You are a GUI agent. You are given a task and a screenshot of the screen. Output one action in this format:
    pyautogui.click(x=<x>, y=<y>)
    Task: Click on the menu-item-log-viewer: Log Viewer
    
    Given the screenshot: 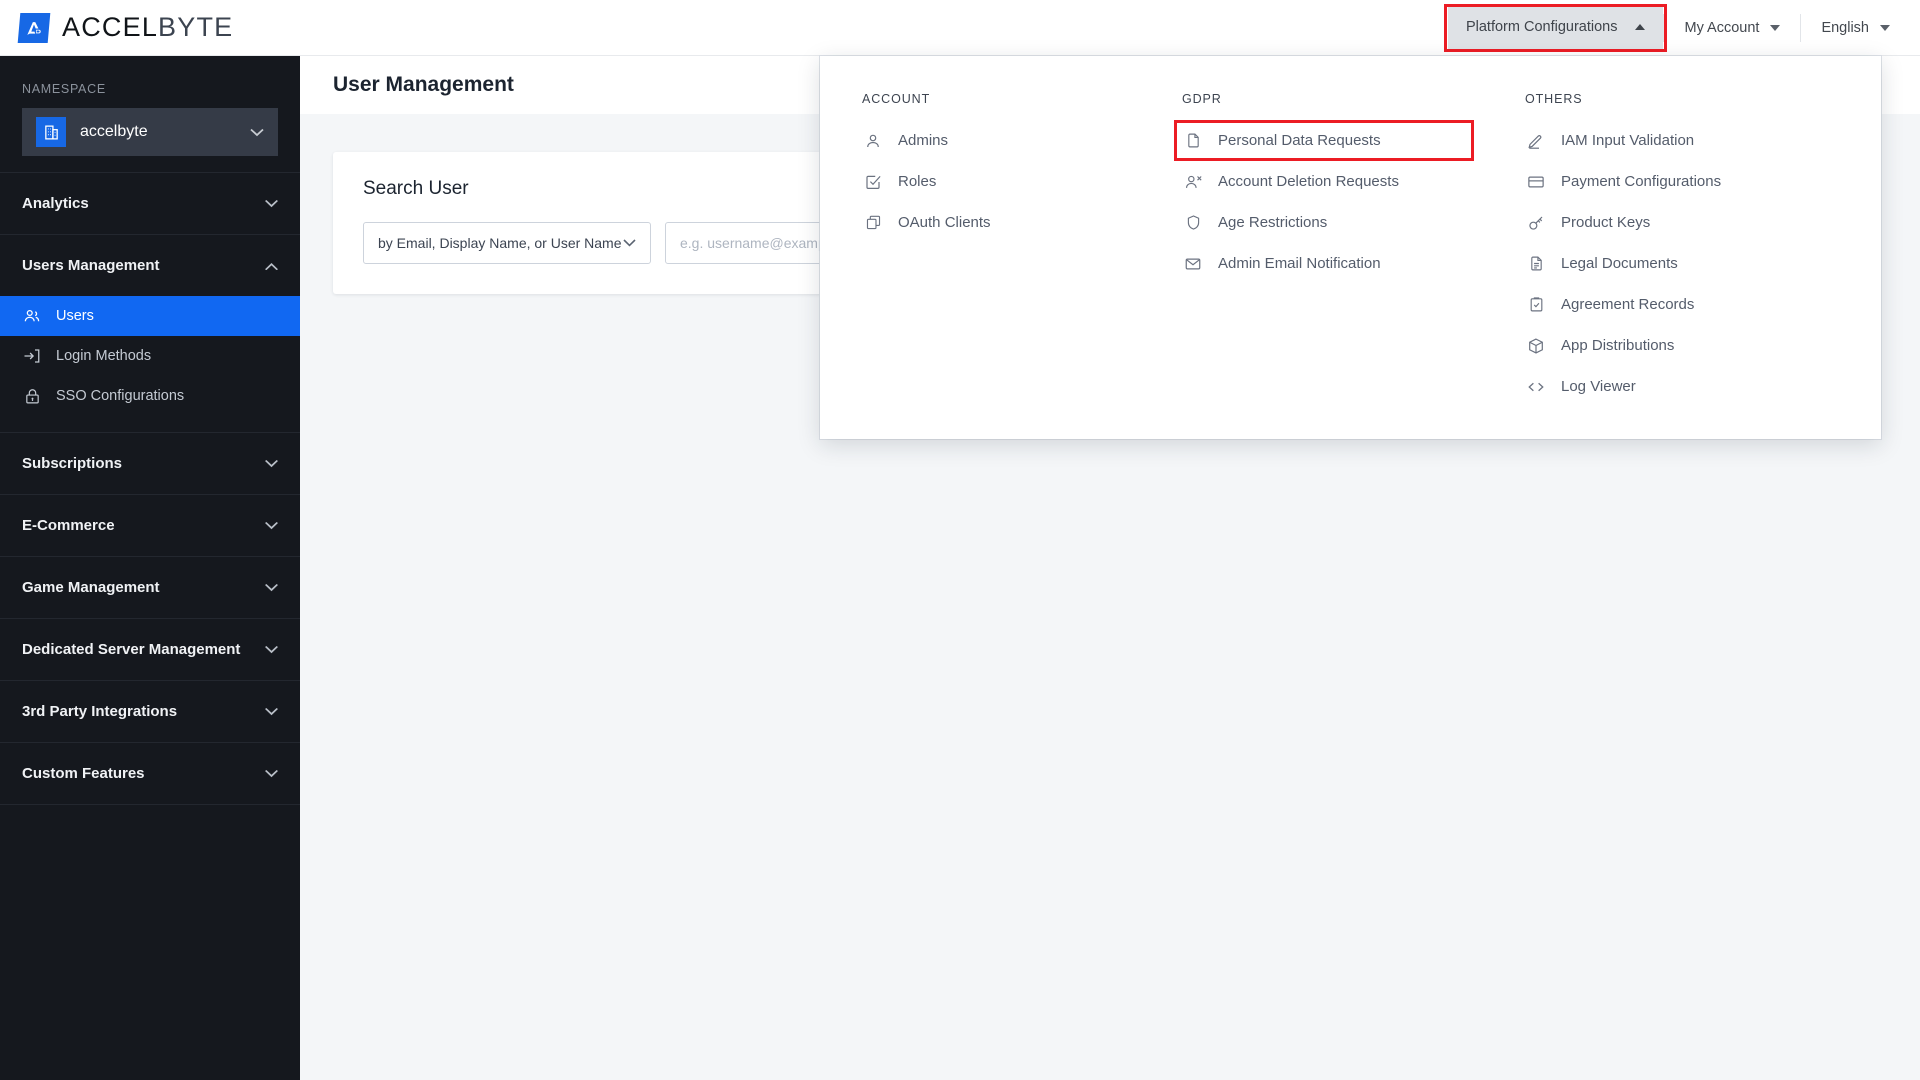 What is the action you would take?
    pyautogui.click(x=1677, y=386)
    